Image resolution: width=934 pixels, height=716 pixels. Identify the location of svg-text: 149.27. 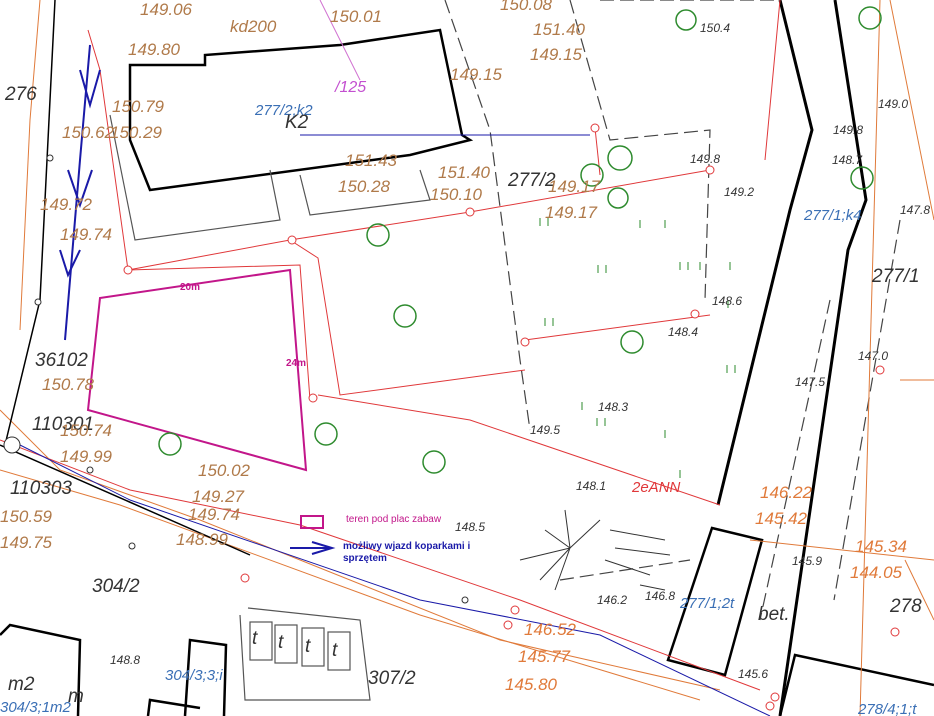
(218, 496).